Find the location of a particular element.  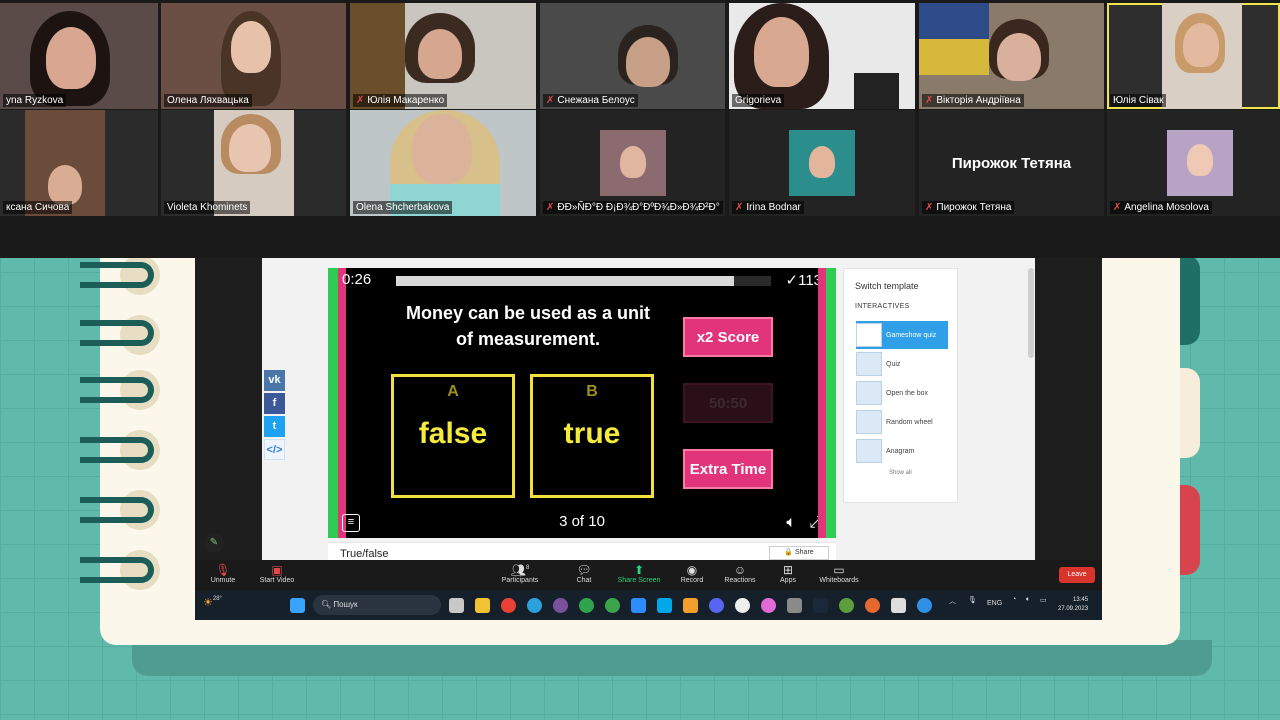

template-open-the-box: Open the box is located at coordinates (902, 393).